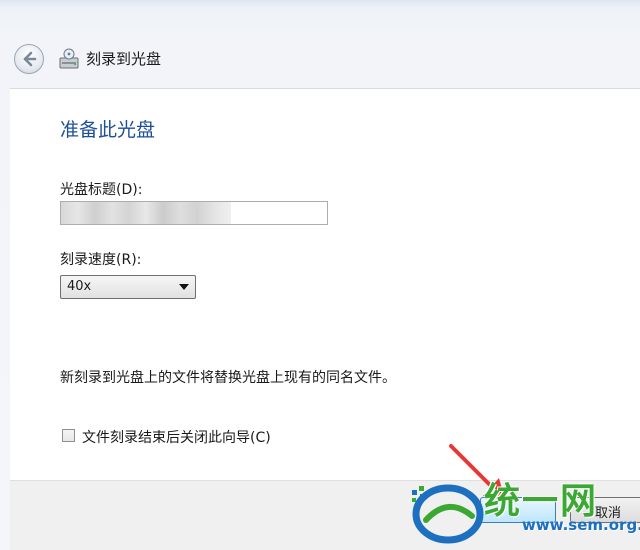 This screenshot has width=640, height=550. I want to click on burn-speed-value: 40x, so click(79, 286).